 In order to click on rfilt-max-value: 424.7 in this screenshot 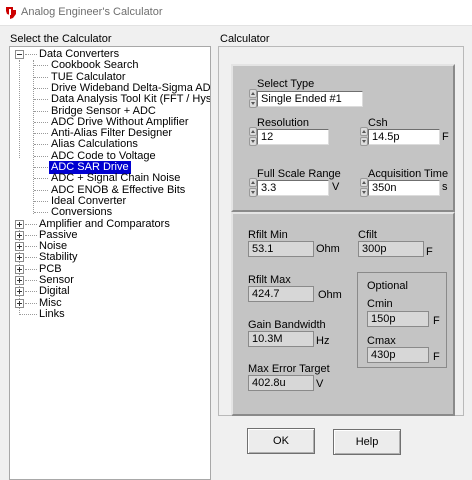, I will do `click(281, 294)`.